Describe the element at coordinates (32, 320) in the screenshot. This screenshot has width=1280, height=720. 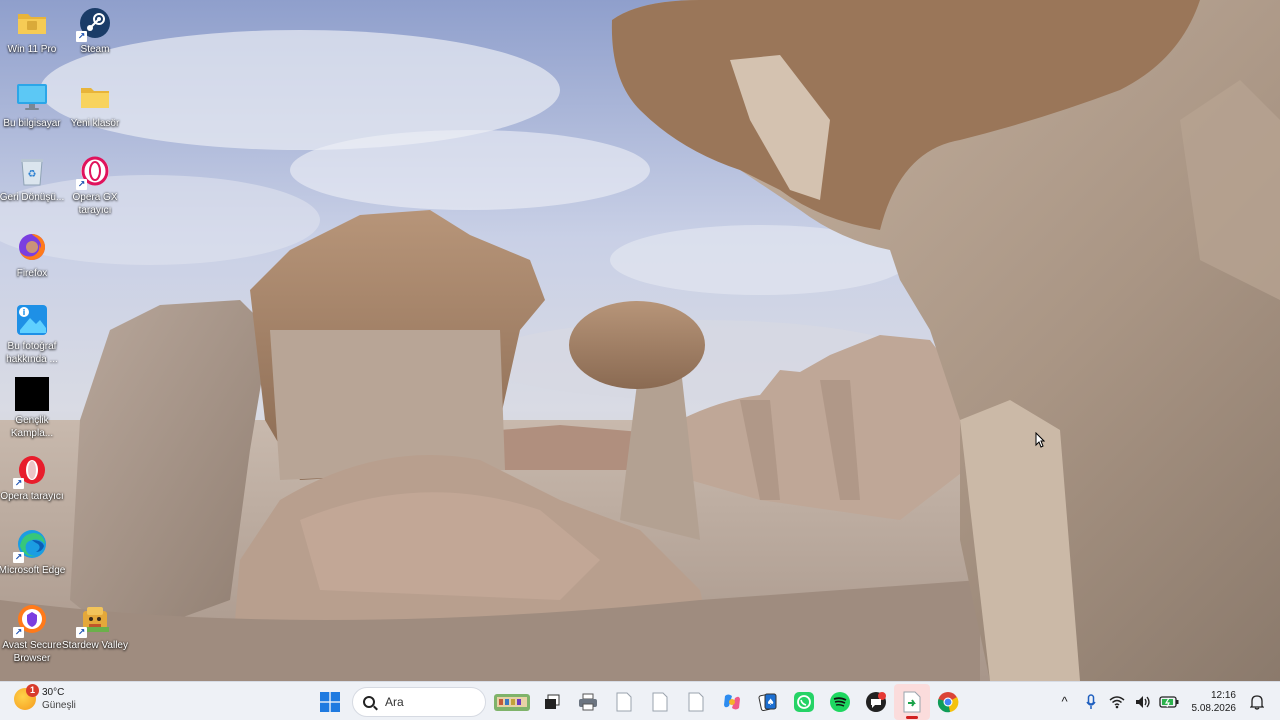
I see `photo-info-icon: i` at that location.